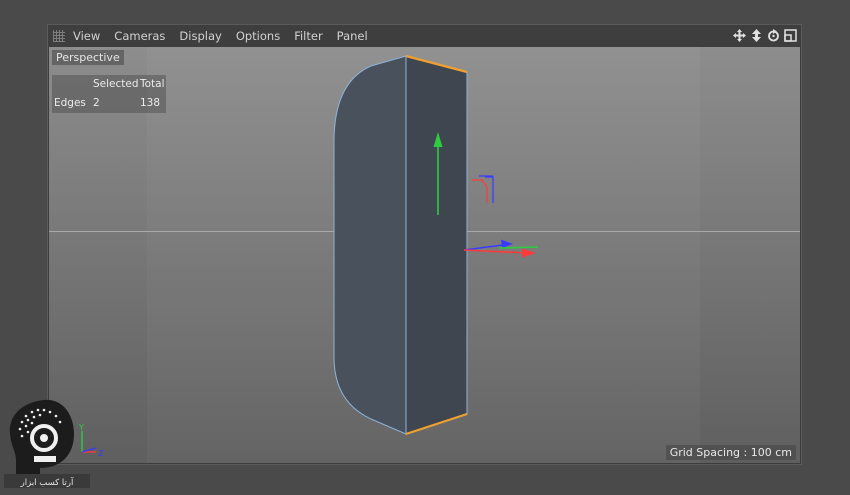 This screenshot has width=850, height=495. What do you see at coordinates (88, 57) in the screenshot?
I see `camera-label: Perspective` at bounding box center [88, 57].